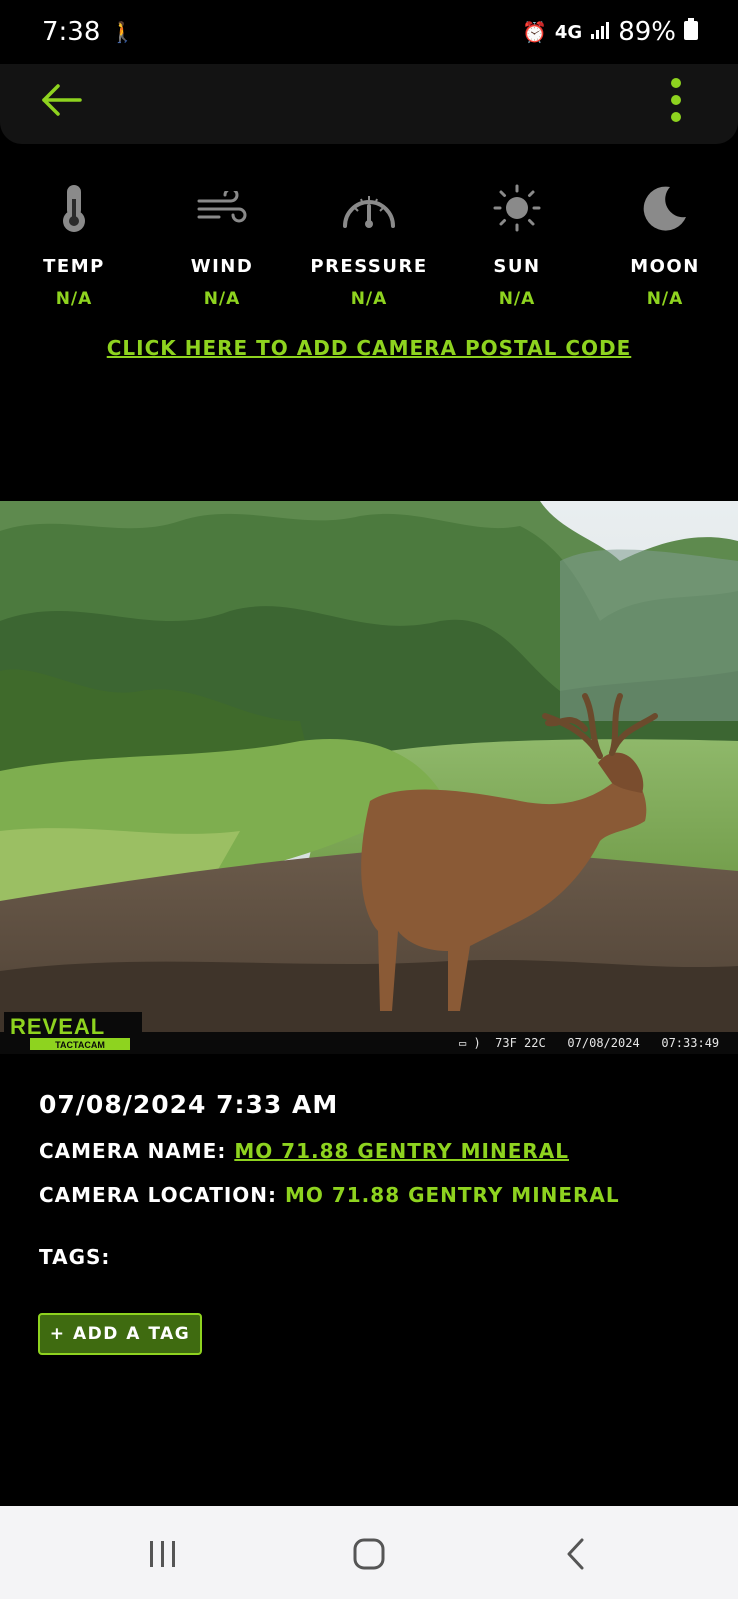  I want to click on weather-wind: WIND N/A, so click(222, 243).